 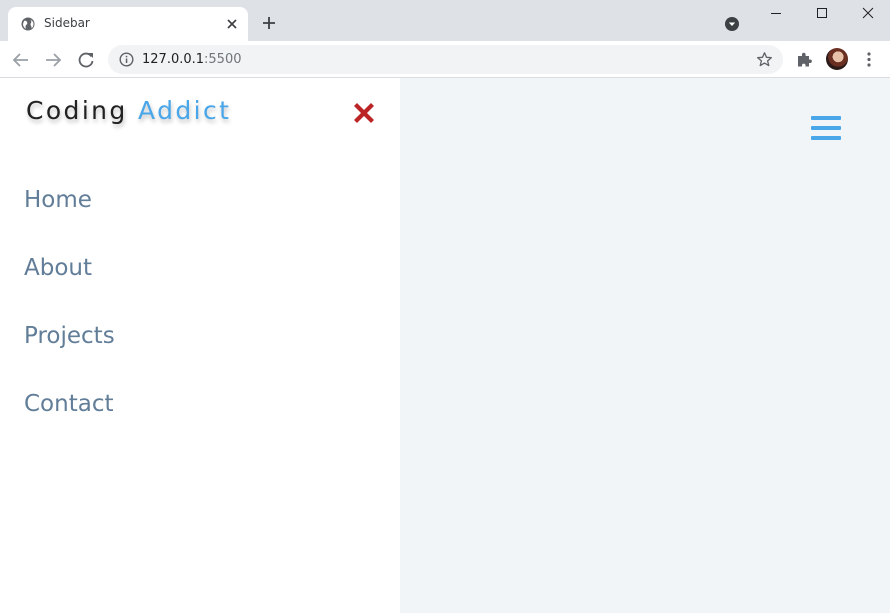 I want to click on browser-toolbar: 127.0.0.1:5500, so click(x=445, y=59).